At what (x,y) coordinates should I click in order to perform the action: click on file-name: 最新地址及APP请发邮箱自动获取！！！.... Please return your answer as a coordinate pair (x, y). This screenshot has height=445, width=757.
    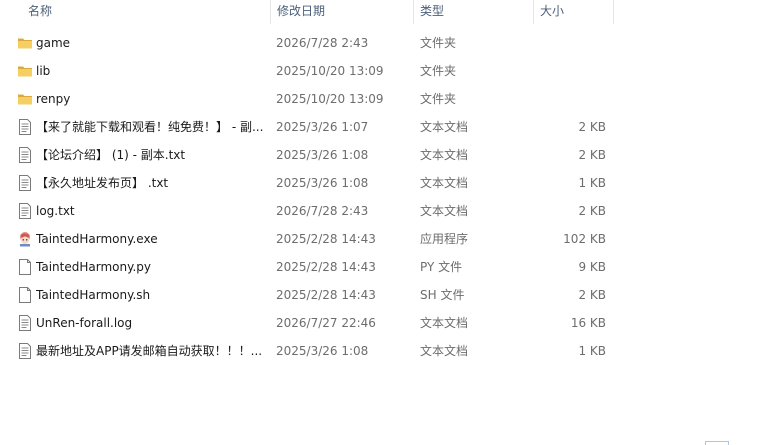
    Looking at the image, I should click on (149, 351).